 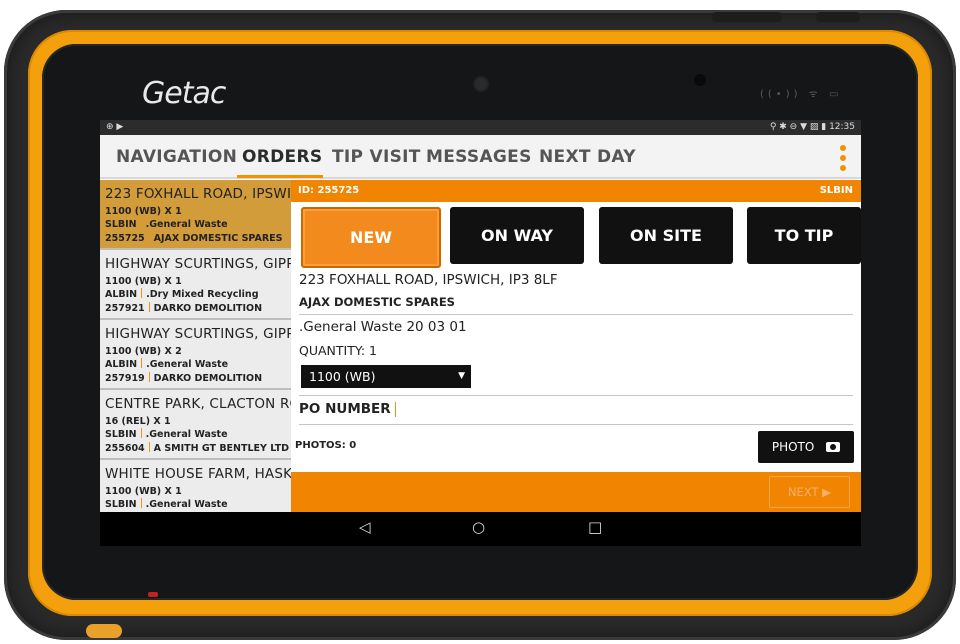 What do you see at coordinates (576, 191) in the screenshot?
I see `detail-header: ID: 255725 SLBIN` at bounding box center [576, 191].